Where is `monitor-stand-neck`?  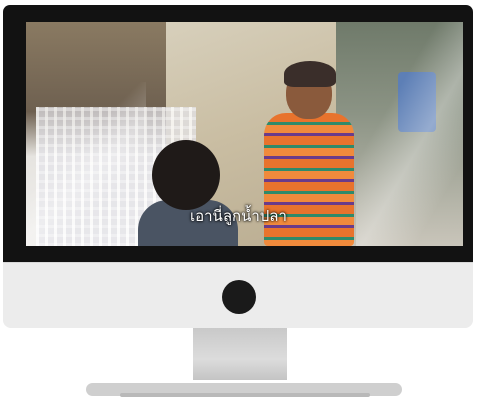 monitor-stand-neck is located at coordinates (240, 354).